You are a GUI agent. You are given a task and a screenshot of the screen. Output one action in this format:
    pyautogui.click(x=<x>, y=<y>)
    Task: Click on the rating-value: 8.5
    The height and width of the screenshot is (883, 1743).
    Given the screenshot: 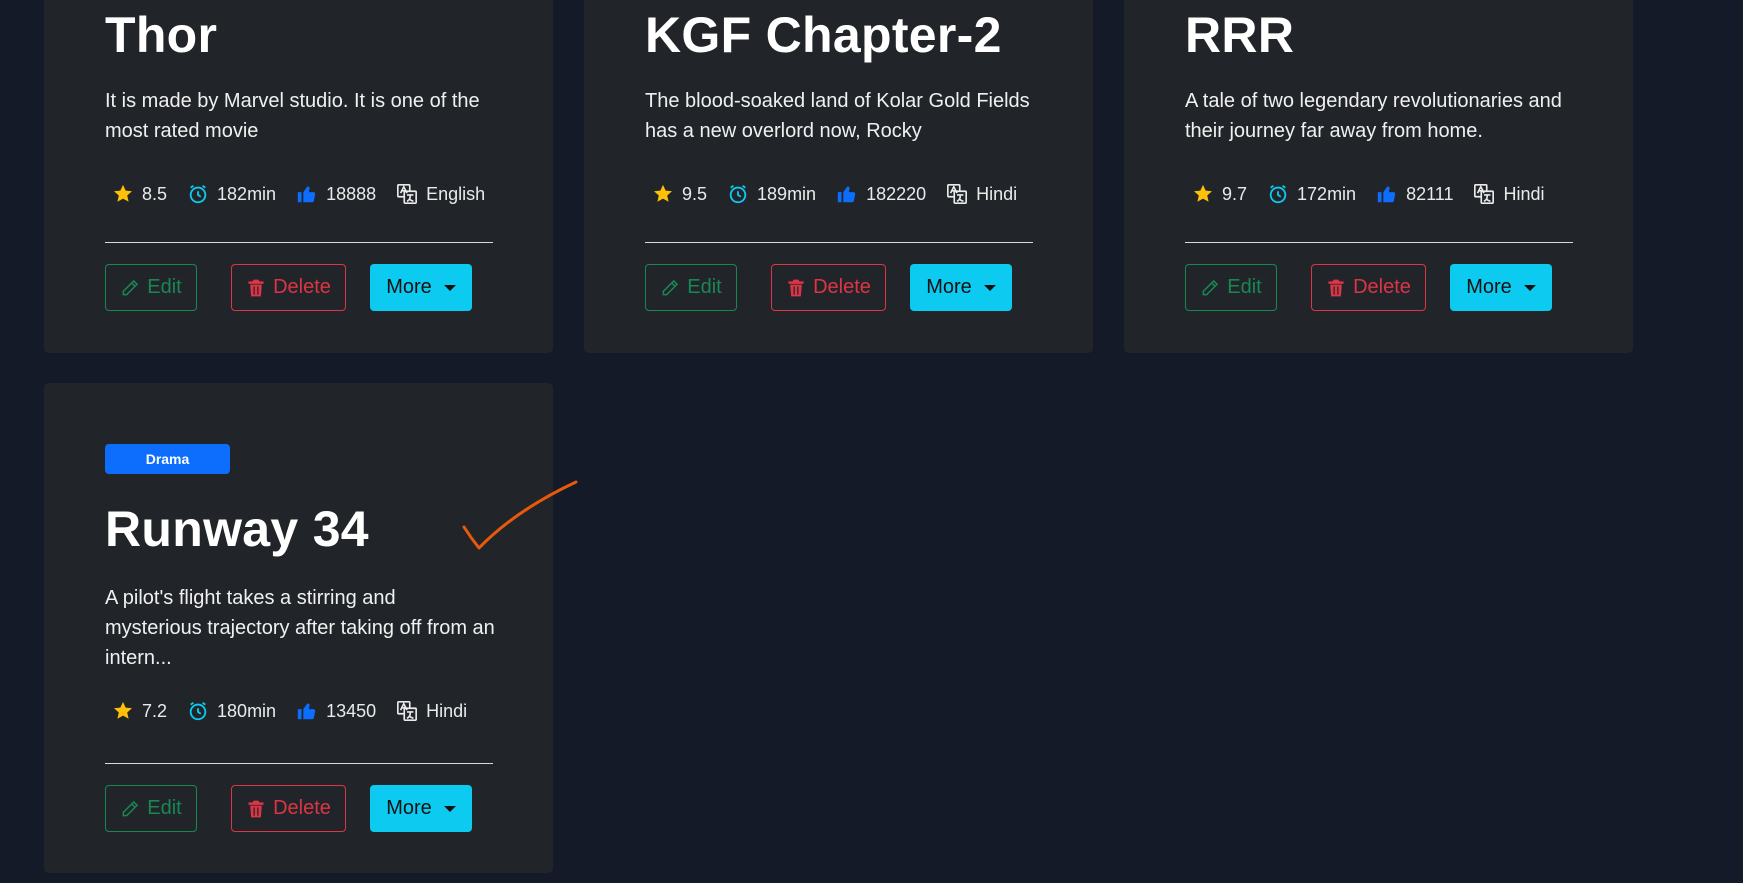 What is the action you would take?
    pyautogui.click(x=155, y=193)
    